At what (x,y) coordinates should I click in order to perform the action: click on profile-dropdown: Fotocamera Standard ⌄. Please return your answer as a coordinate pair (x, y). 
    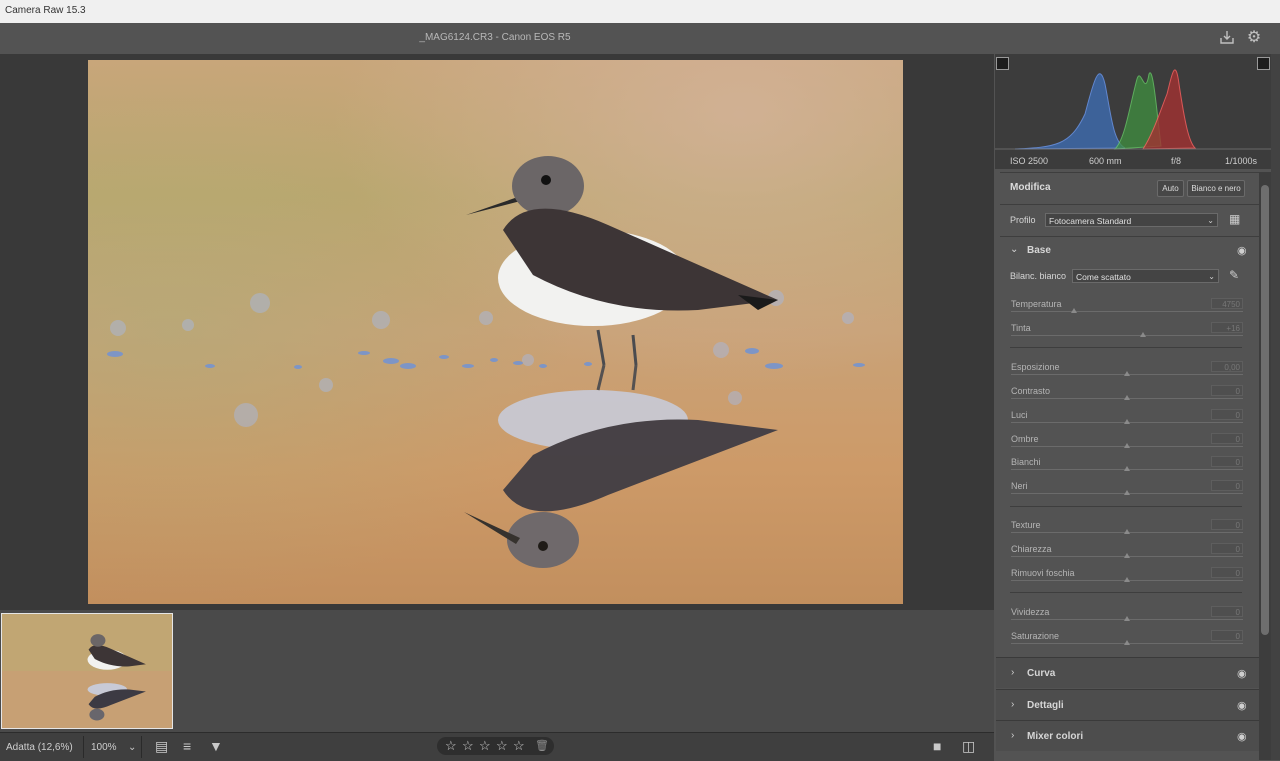
    Looking at the image, I should click on (1131, 220).